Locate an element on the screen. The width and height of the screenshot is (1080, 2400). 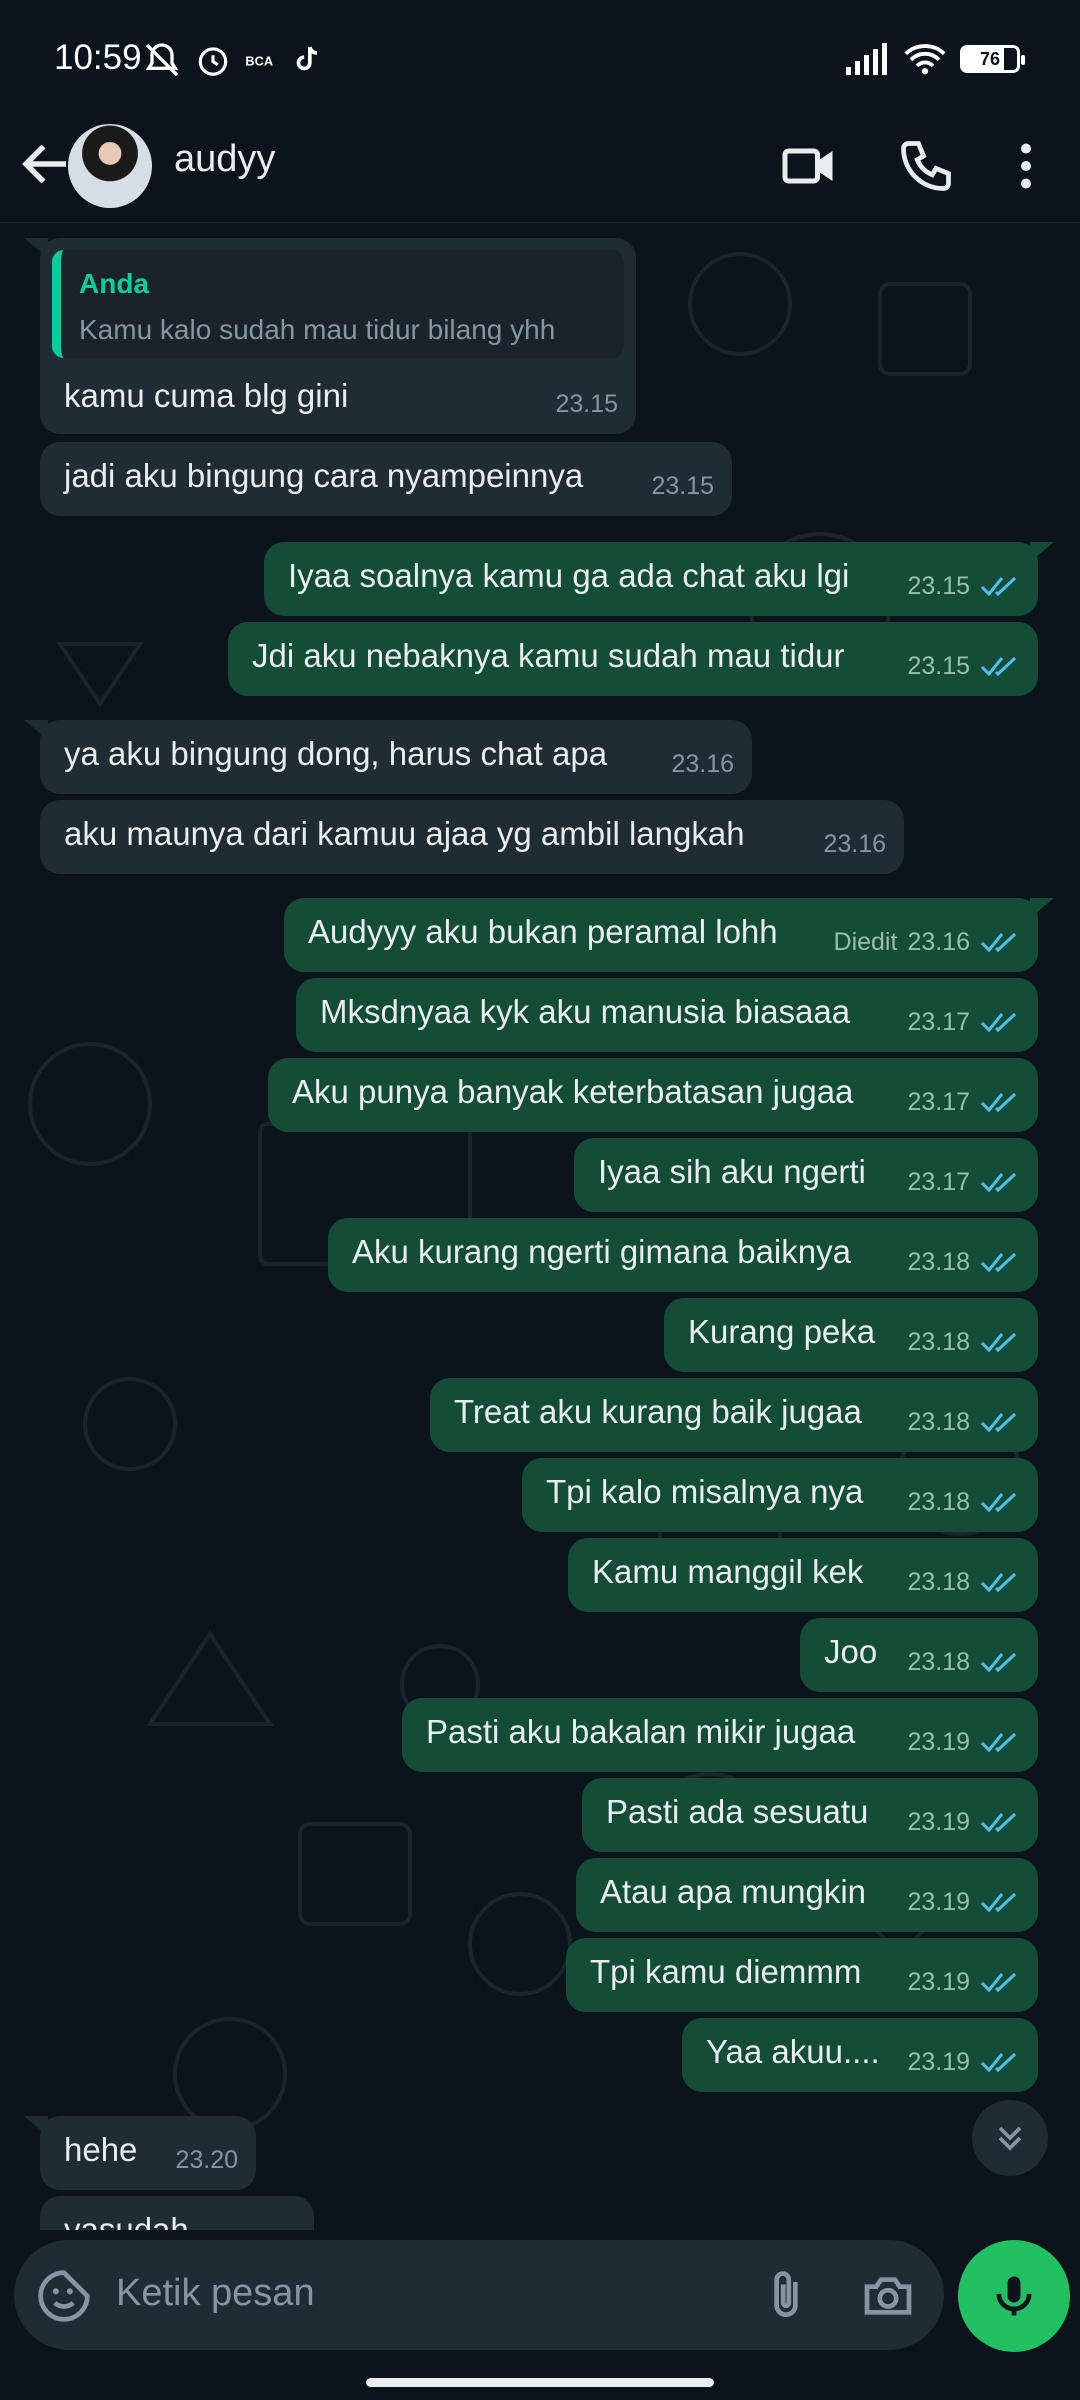
message-text: ya aku bingung dong, harus chat apa is located at coordinates (336, 753).